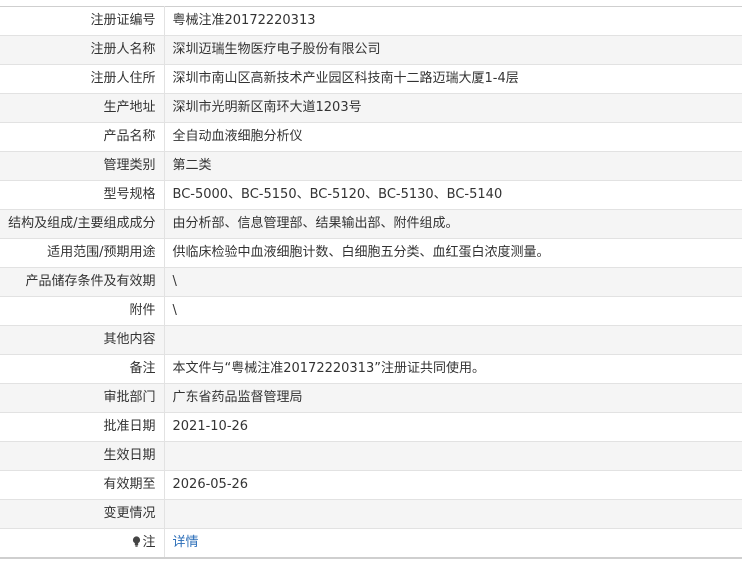 Image resolution: width=742 pixels, height=573 pixels. Describe the element at coordinates (453, 253) in the screenshot. I see `field-value-intended-use: 供临床检验中血液细胞计数、白细胞五分类、血红蛋白浓度测量。` at that location.